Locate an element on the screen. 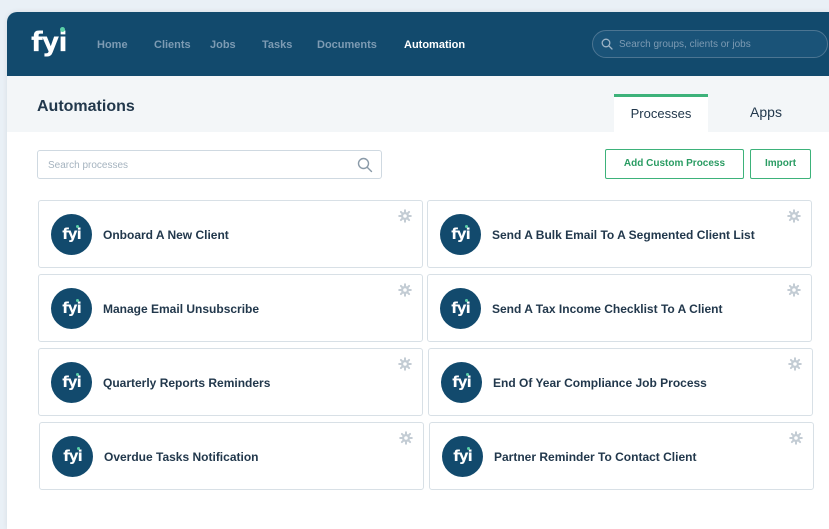  process-card: fyi Partner Reminder To Contact Client is located at coordinates (621, 456).